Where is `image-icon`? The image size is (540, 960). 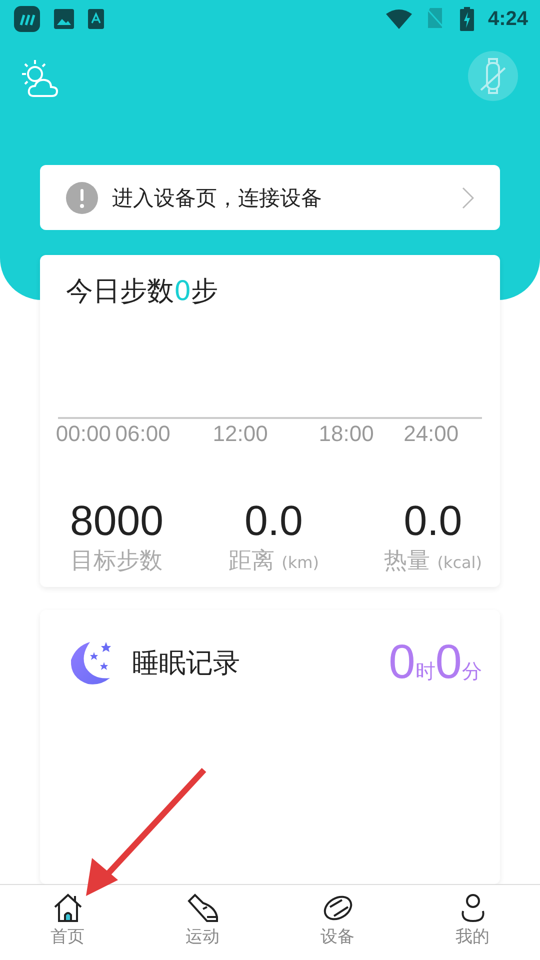 image-icon is located at coordinates (64, 19).